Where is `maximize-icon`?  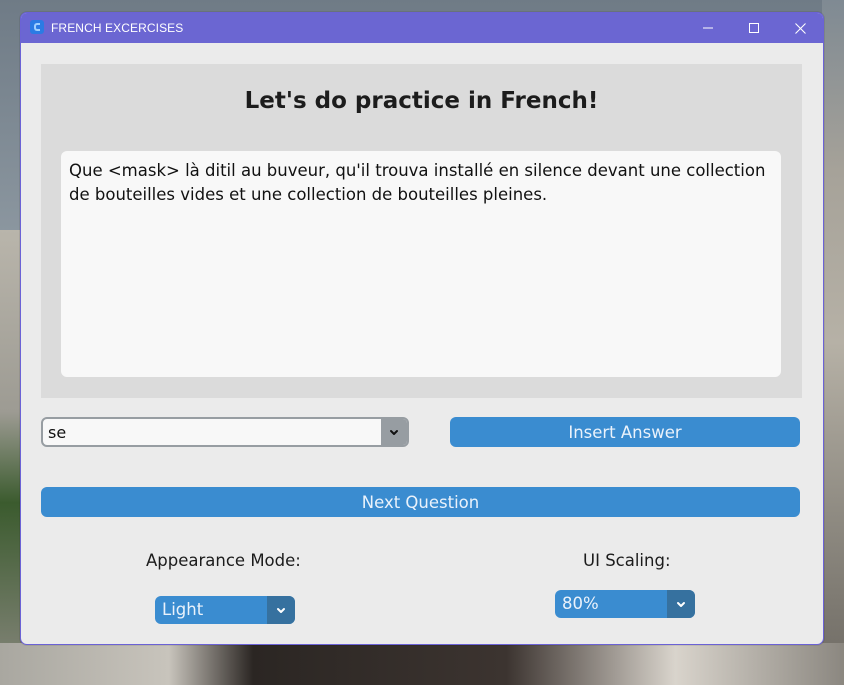
maximize-icon is located at coordinates (754, 28).